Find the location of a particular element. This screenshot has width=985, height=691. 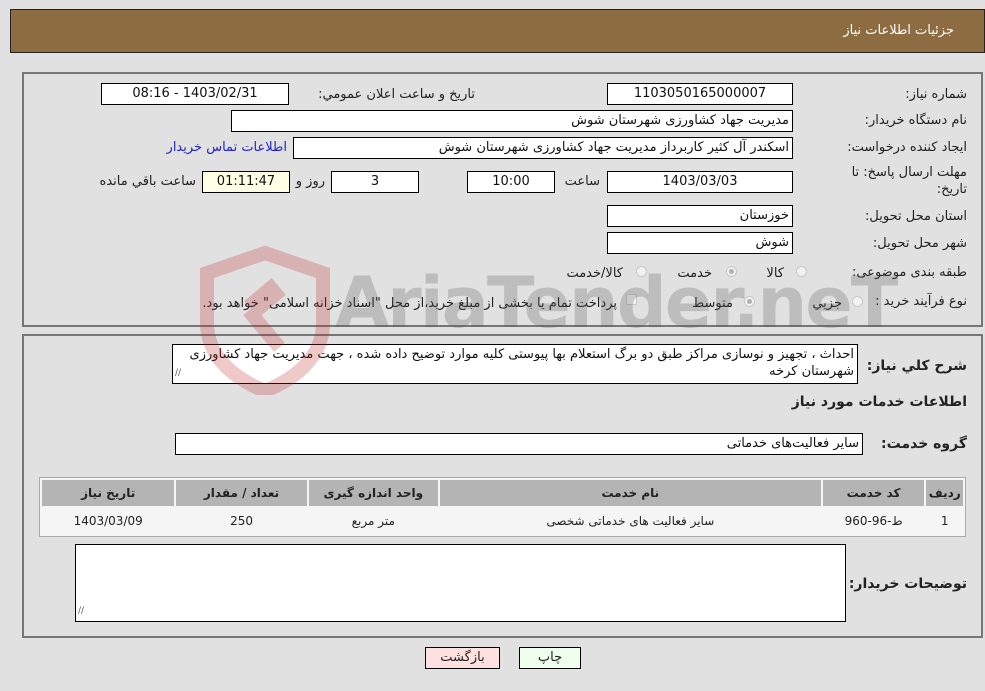

purchase-type-label: نوع فرآیند خرید : is located at coordinates (921, 301).